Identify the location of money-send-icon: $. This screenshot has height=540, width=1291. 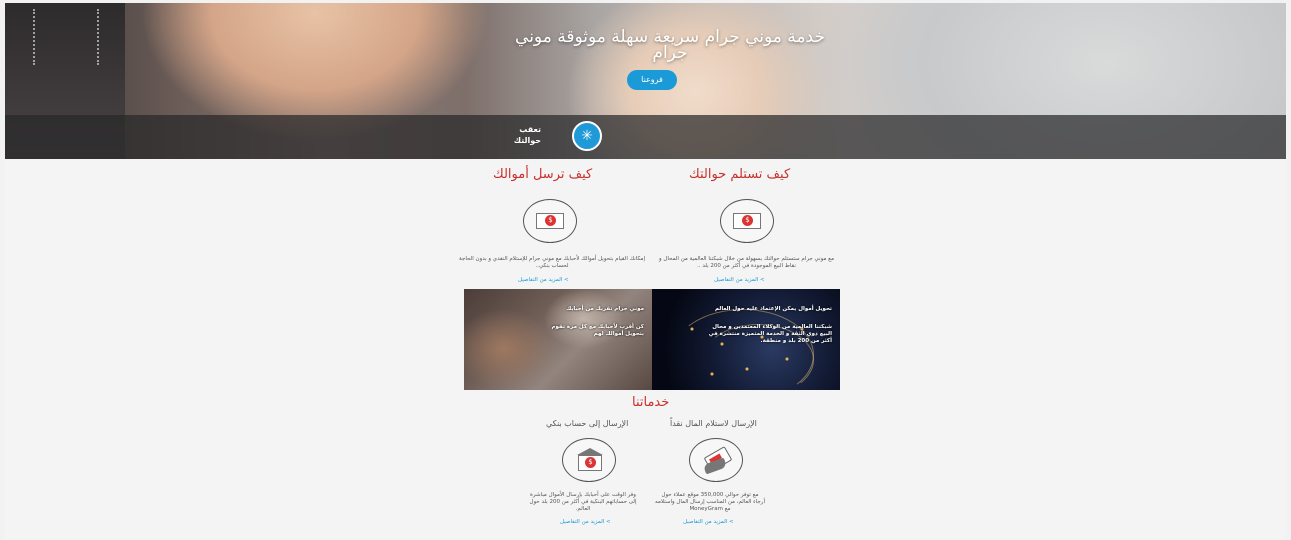
(550, 221).